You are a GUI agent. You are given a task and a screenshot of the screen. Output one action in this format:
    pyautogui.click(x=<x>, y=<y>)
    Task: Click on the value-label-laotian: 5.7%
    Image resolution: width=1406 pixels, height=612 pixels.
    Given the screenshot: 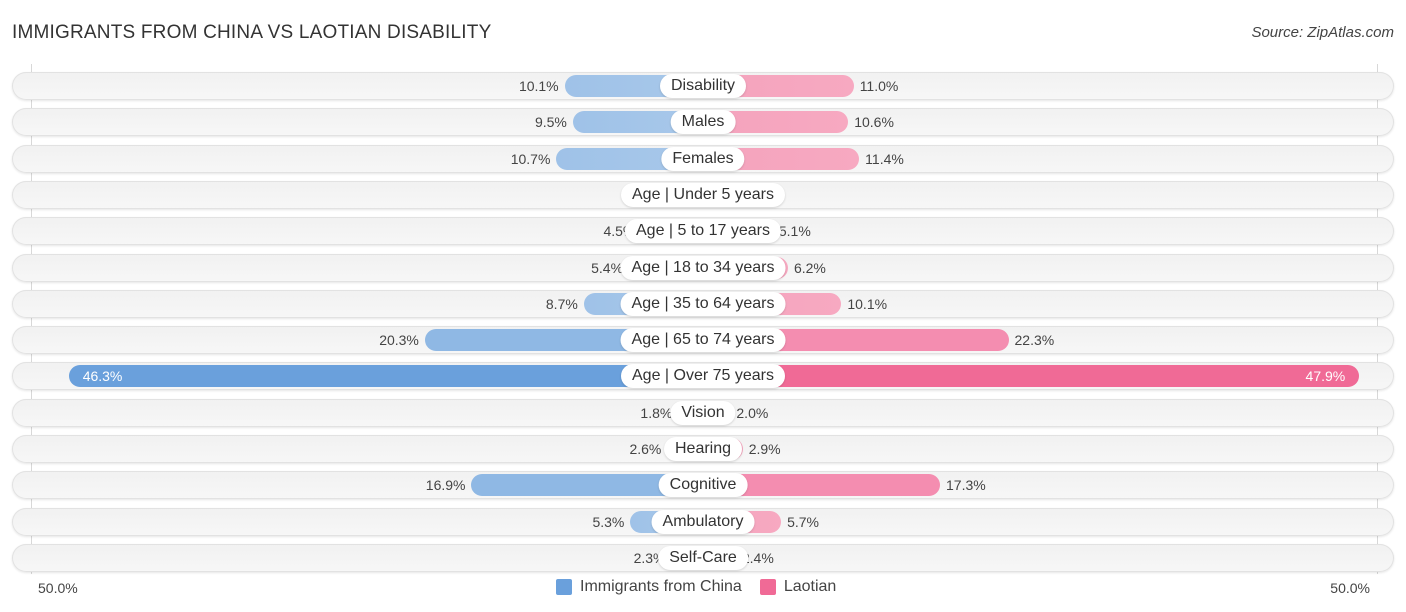 What is the action you would take?
    pyautogui.click(x=803, y=521)
    